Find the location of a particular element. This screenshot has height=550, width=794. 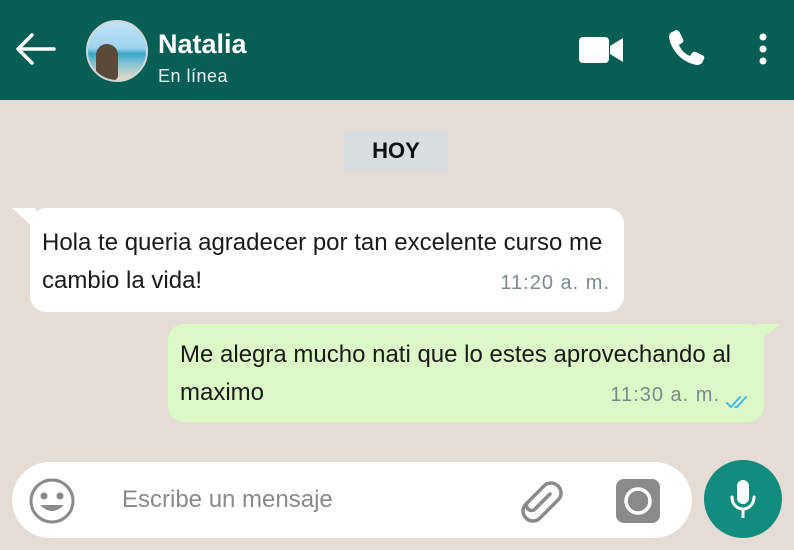

date-chip: HOY is located at coordinates (396, 151).